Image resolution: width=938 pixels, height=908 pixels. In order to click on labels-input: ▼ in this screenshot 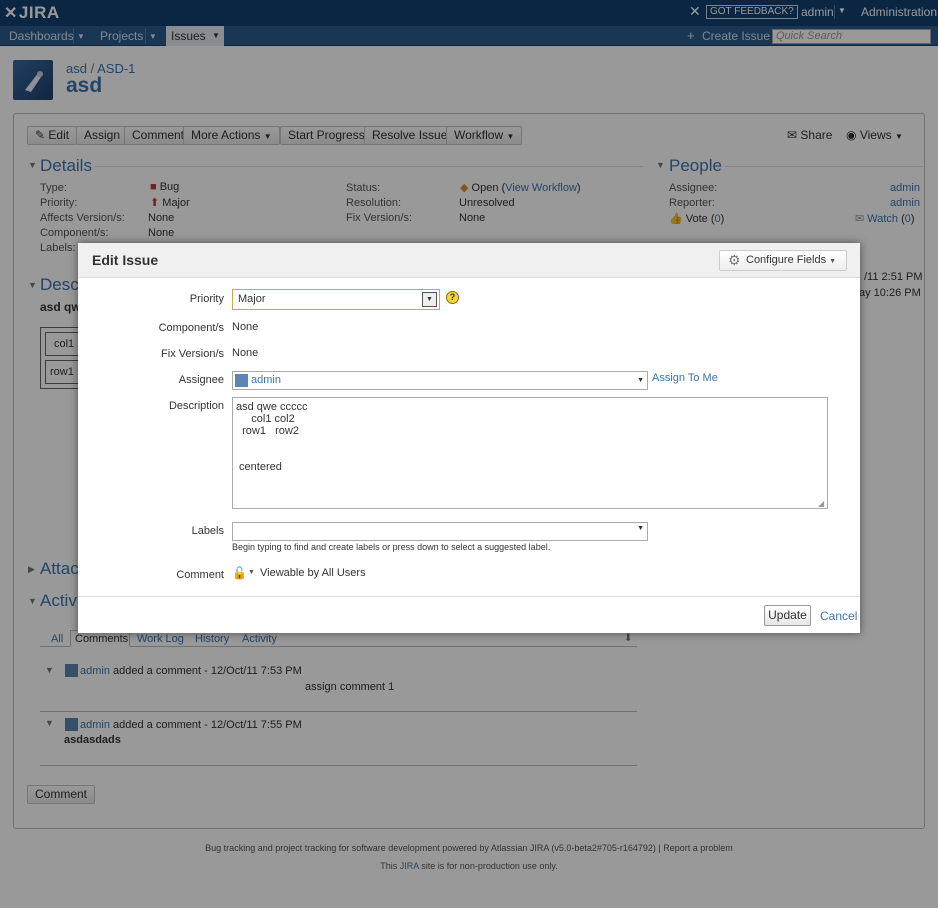, I will do `click(440, 531)`.